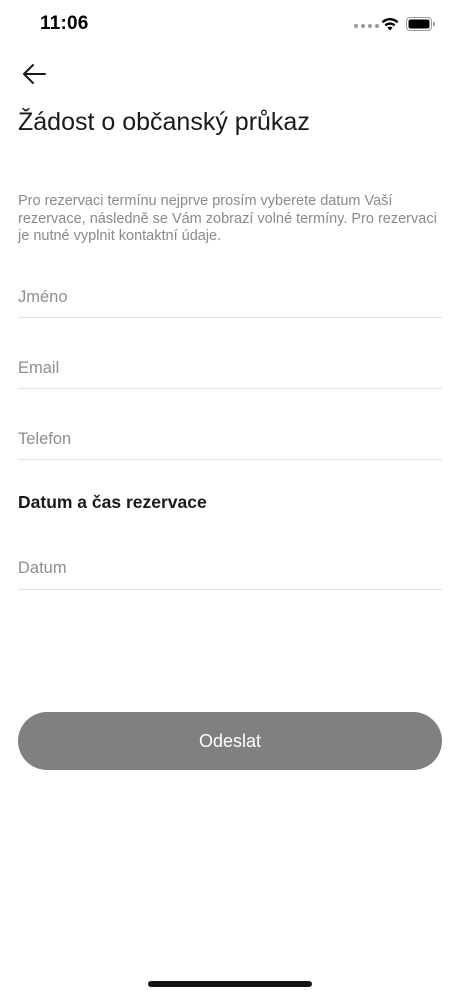 This screenshot has width=460, height=996. I want to click on submit-button: Odeslat, so click(230, 741).